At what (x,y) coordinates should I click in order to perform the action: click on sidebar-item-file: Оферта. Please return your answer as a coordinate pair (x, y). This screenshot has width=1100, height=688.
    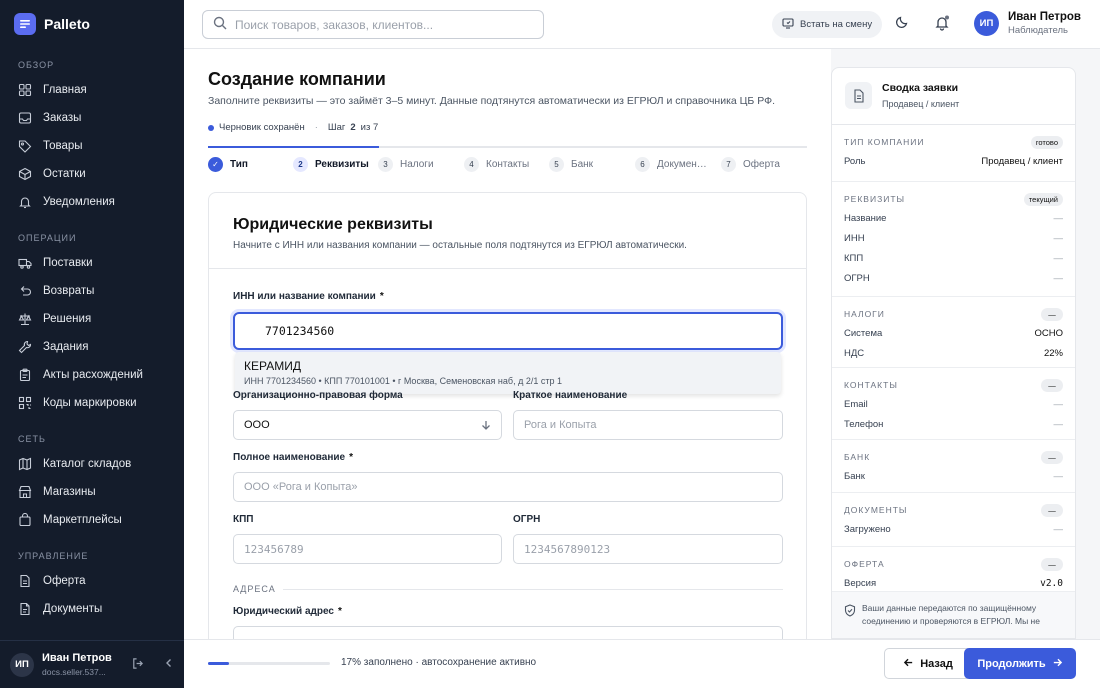
    Looking at the image, I should click on (92, 581).